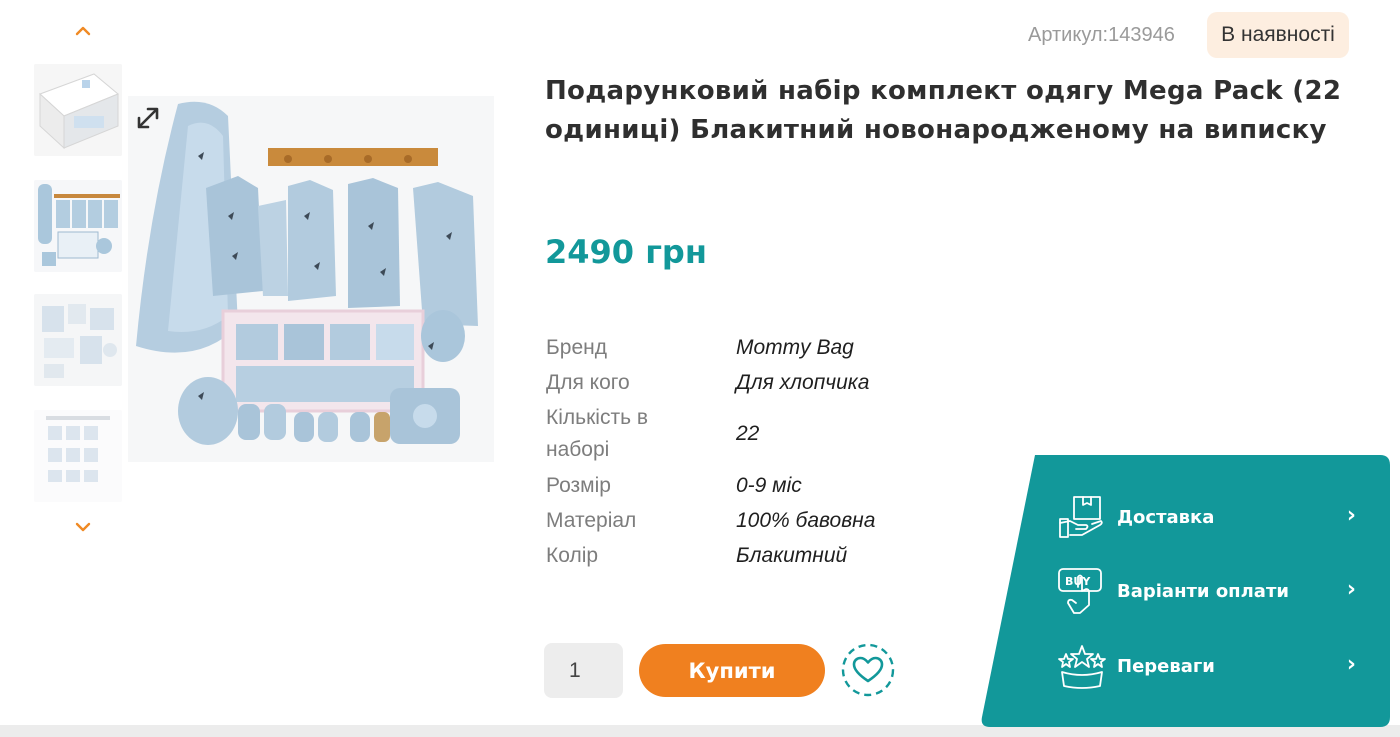  What do you see at coordinates (78, 279) in the screenshot?
I see `thumbnail-gallery` at bounding box center [78, 279].